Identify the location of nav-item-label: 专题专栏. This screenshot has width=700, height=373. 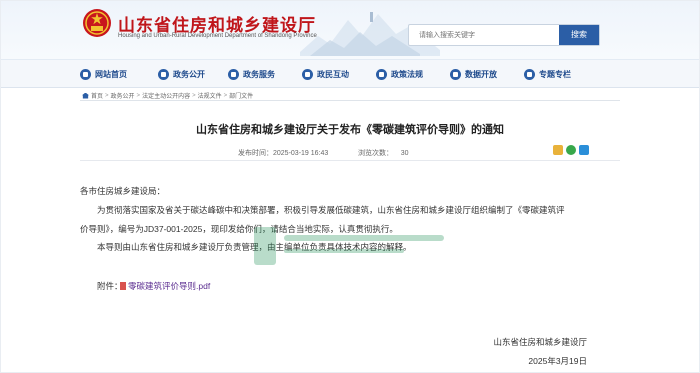
(555, 74).